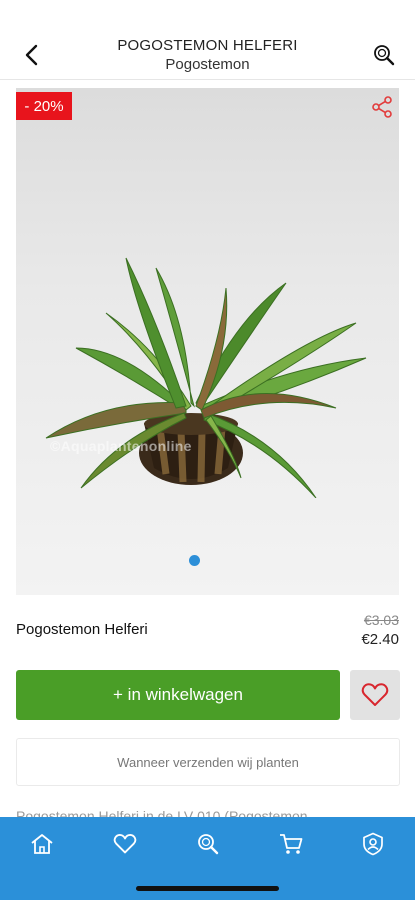 The width and height of the screenshot is (415, 900). I want to click on home-icon, so click(42, 844).